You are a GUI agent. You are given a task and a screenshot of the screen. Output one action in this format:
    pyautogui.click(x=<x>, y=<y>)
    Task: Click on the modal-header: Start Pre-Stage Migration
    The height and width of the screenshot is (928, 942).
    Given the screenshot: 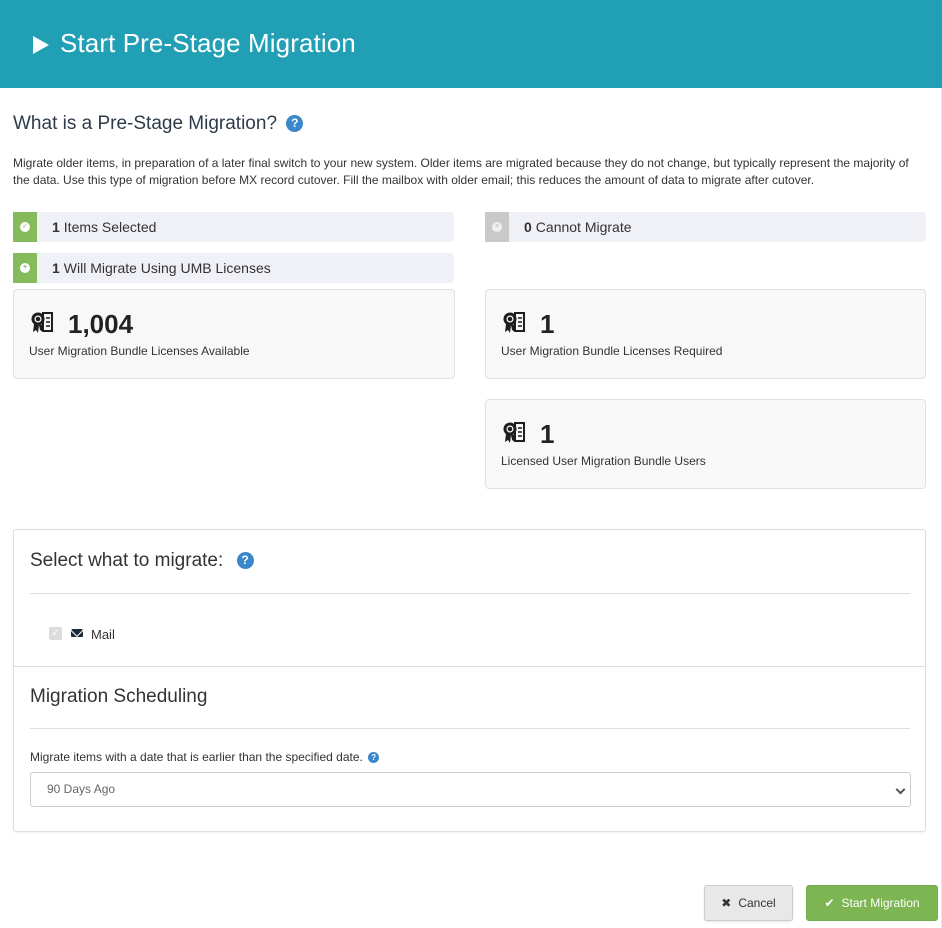 What is the action you would take?
    pyautogui.click(x=471, y=44)
    